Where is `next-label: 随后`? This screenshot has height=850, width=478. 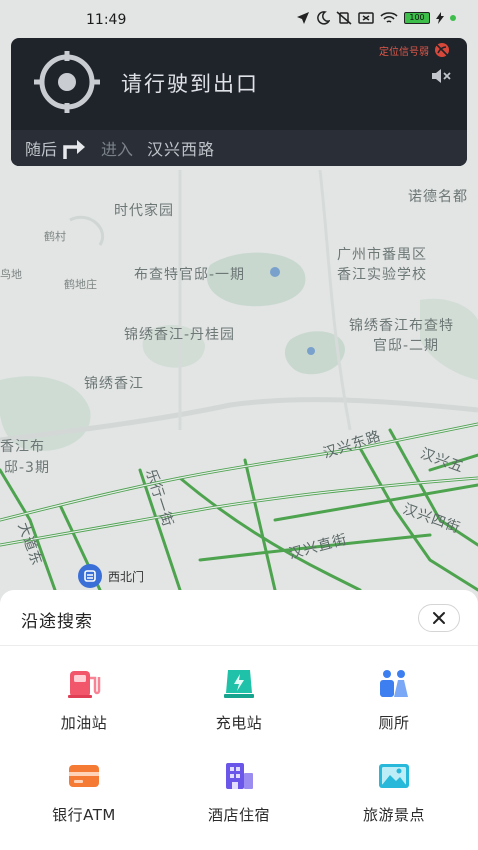
next-label: 随后 is located at coordinates (41, 149).